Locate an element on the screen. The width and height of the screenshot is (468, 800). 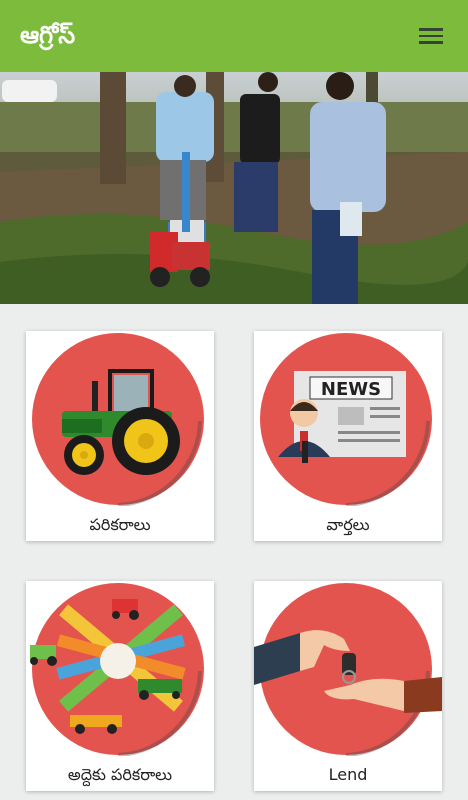
tile-lend: Lend is located at coordinates (348, 686).